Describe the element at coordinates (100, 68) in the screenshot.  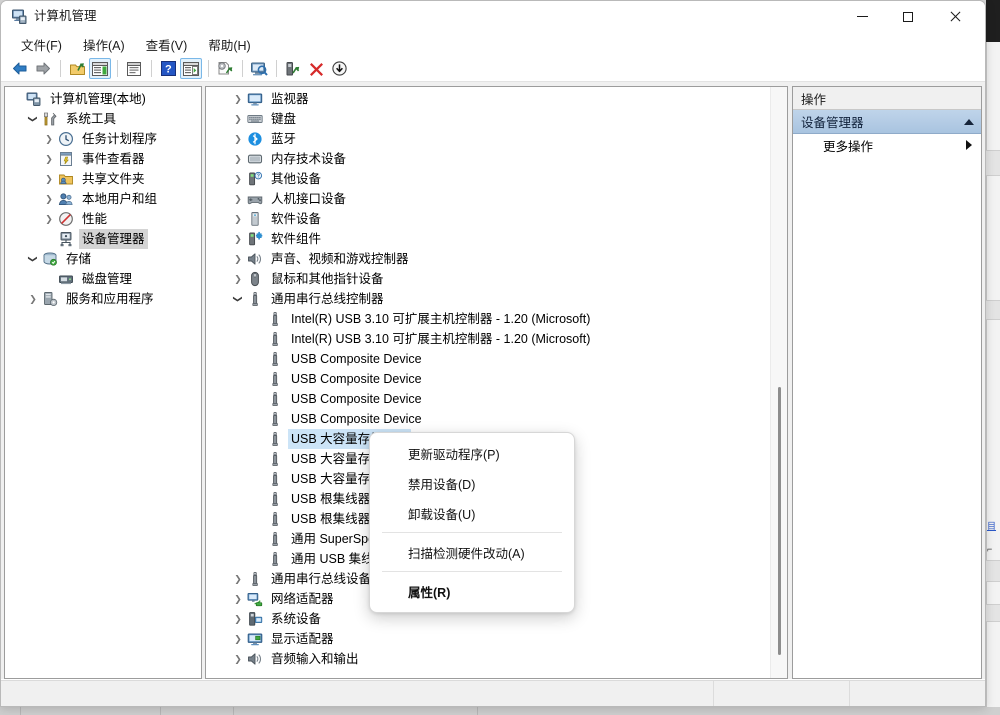
I see `toolbar-show-tree` at that location.